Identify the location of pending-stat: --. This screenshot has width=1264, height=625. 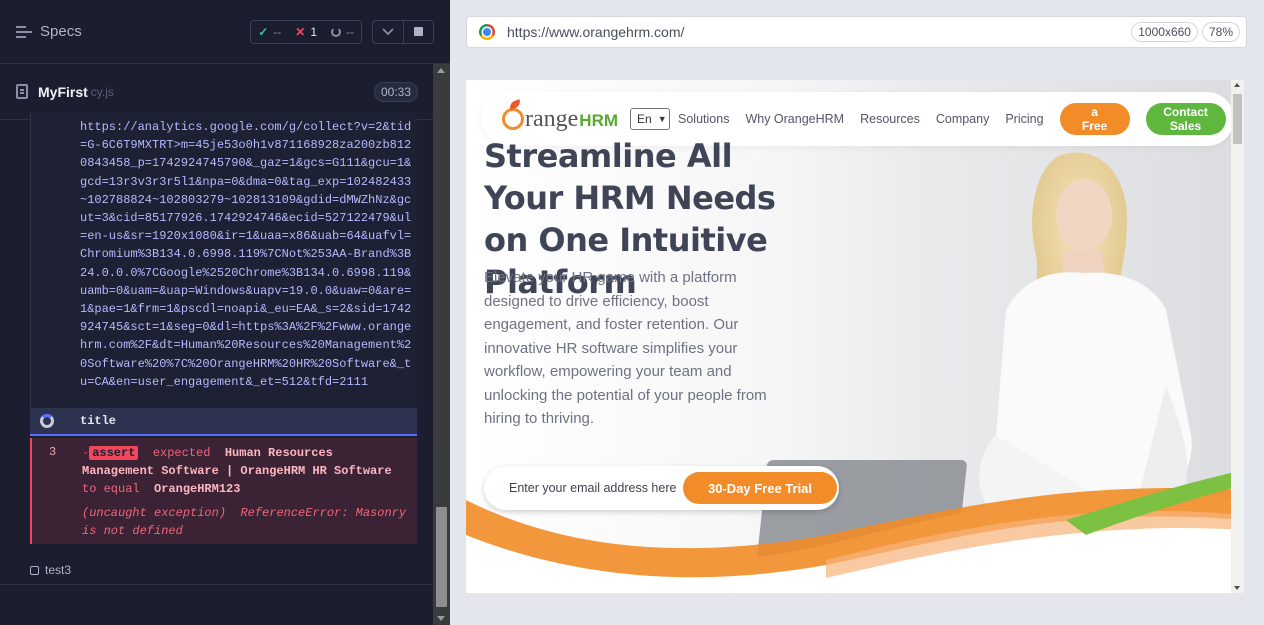
(342, 32).